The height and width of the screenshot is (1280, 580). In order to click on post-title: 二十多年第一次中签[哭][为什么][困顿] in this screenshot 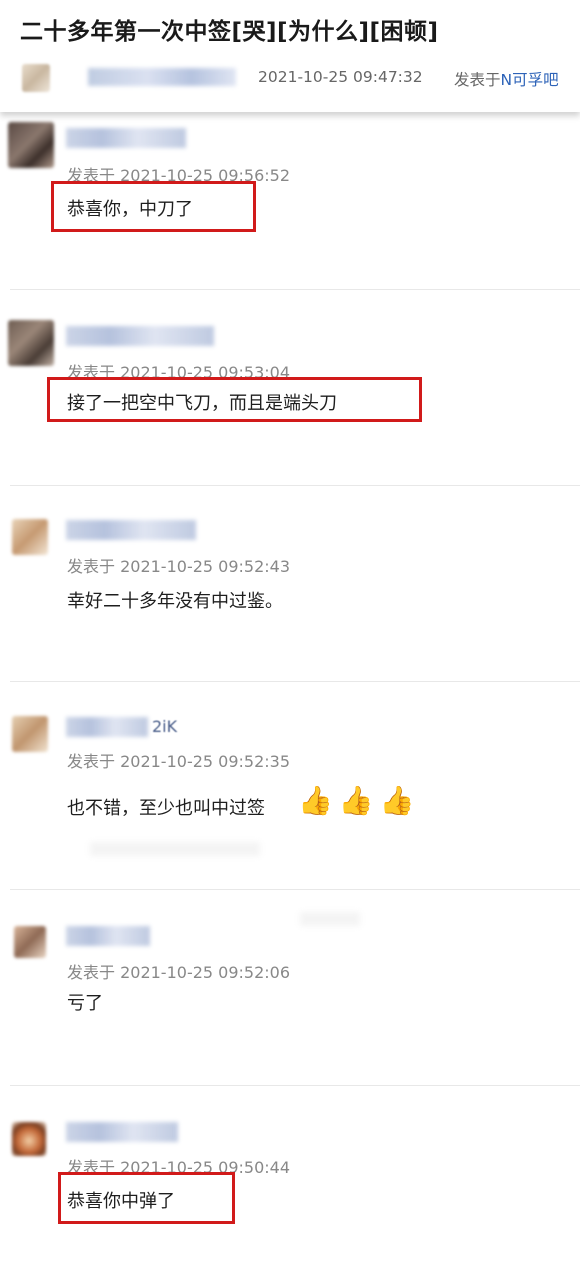, I will do `click(229, 32)`.